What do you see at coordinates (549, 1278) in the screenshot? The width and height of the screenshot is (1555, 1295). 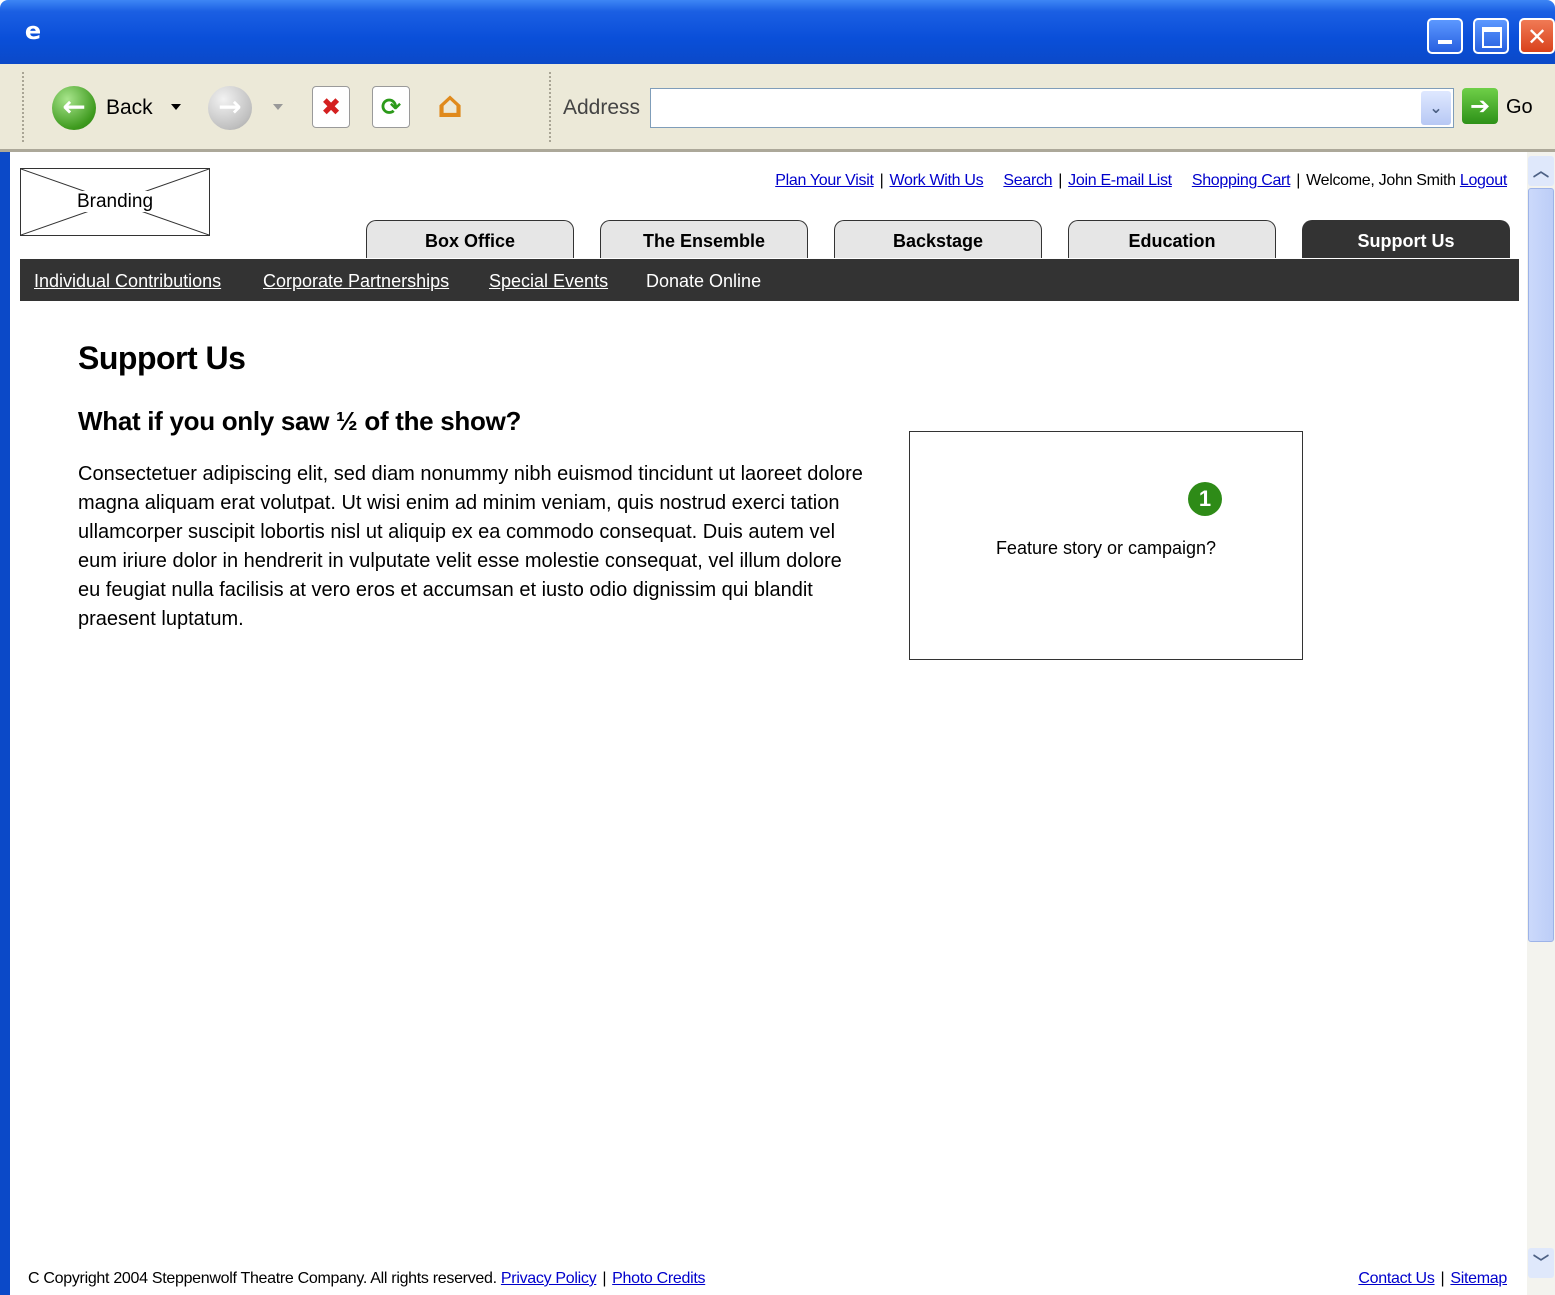 I see `privacy-policy-link: Privacy Policy` at bounding box center [549, 1278].